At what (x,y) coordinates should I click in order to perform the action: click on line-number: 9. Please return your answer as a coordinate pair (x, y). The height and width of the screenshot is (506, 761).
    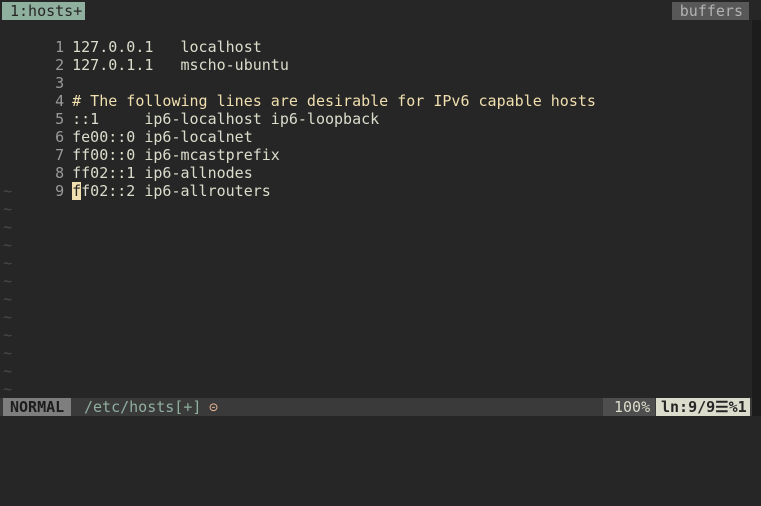
    Looking at the image, I should click on (60, 191).